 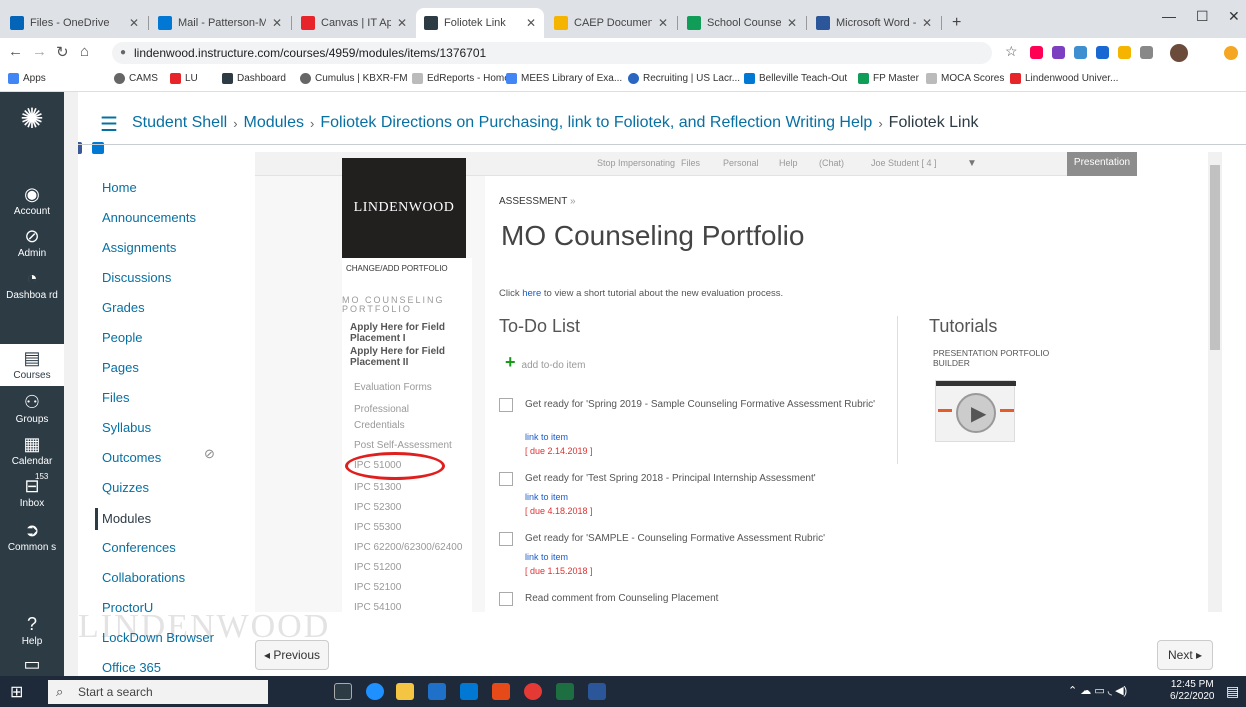 I want to click on browser-tab: Mail - Patterson-M ✕, so click(x=220, y=23).